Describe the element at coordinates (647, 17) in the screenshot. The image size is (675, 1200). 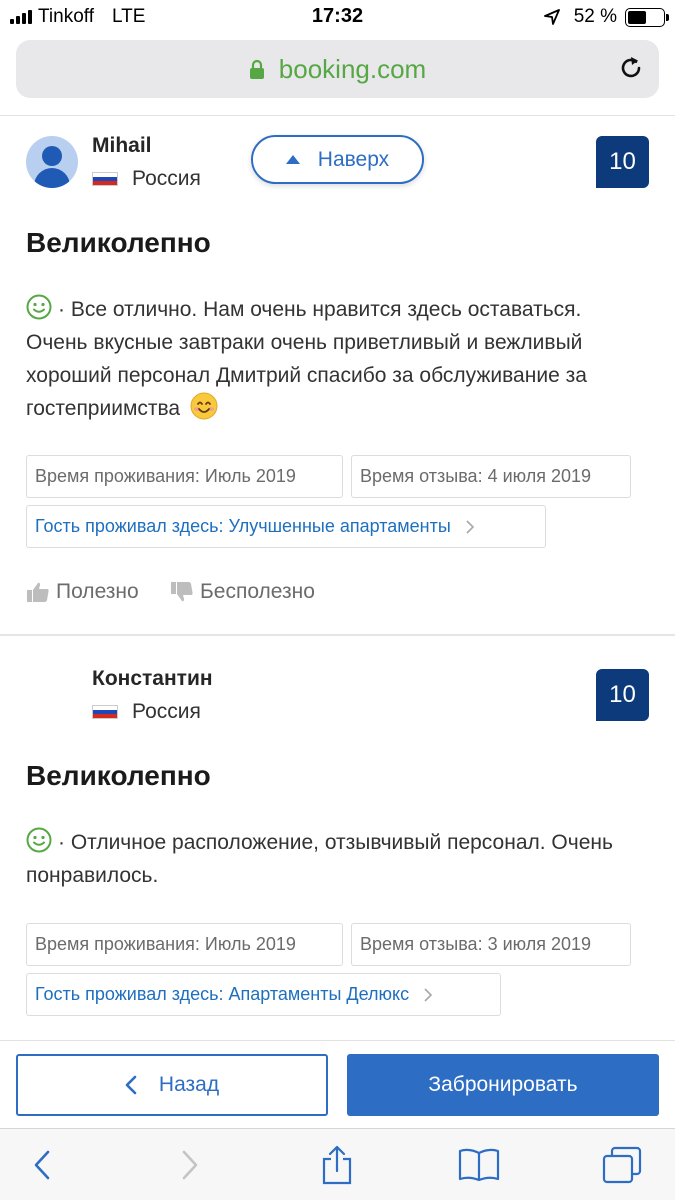
I see `battery-icon` at that location.